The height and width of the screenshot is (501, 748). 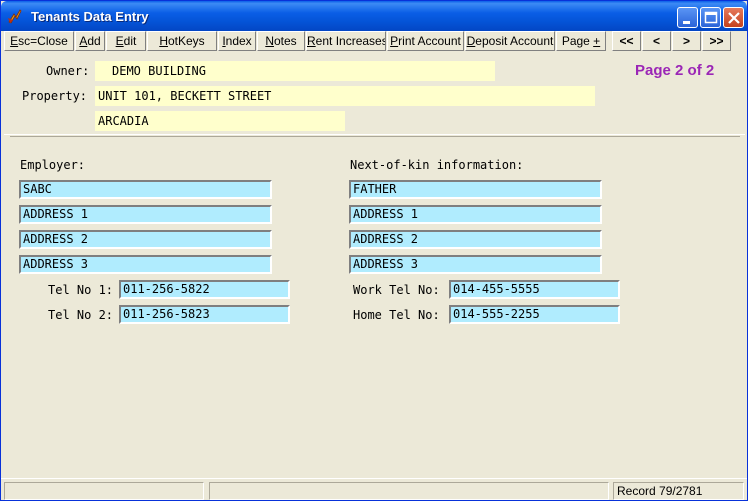 What do you see at coordinates (534, 314) in the screenshot?
I see `kin-home-tel-field: 014-555-2255` at bounding box center [534, 314].